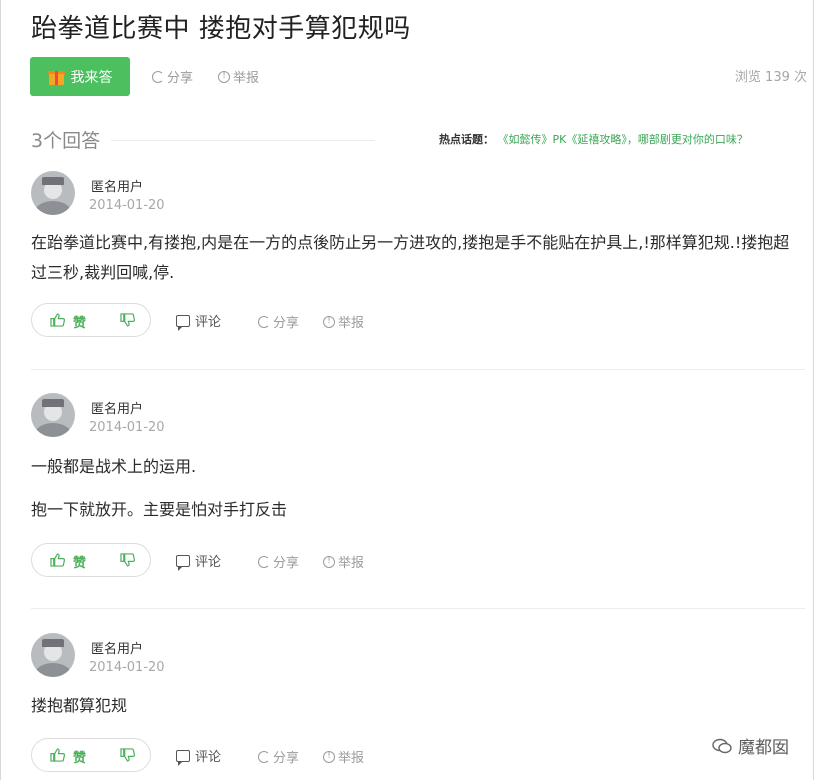  Describe the element at coordinates (466, 139) in the screenshot. I see `hot-topic-label: 热点话题：` at that location.